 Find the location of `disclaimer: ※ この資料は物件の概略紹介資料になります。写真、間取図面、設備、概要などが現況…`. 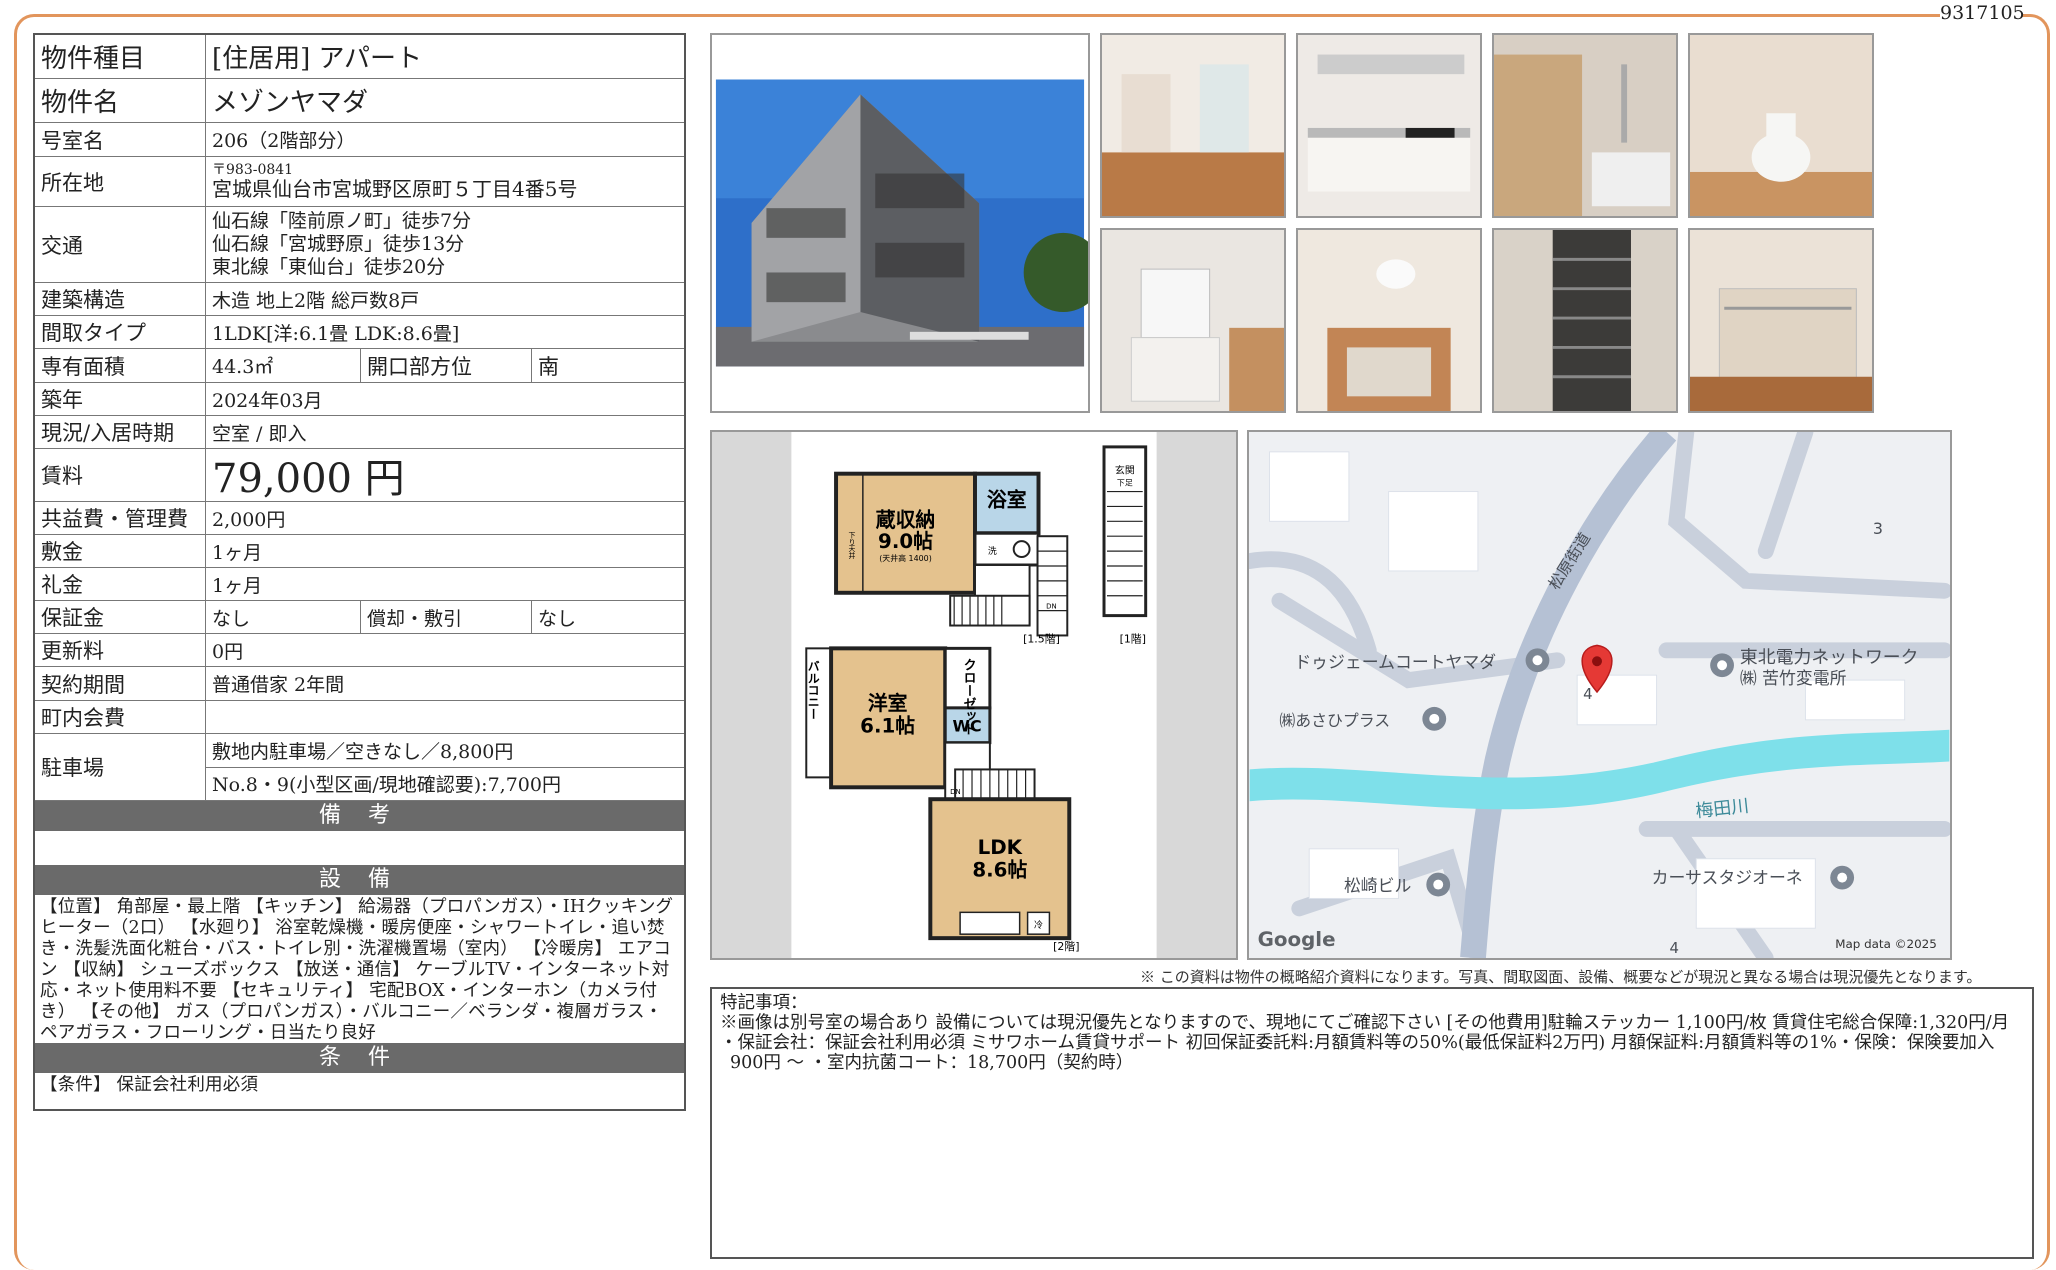

disclaimer: ※ この資料は物件の概略紹介資料になります。写真、間取図面、設備、概要などが現況… is located at coordinates (1561, 977).